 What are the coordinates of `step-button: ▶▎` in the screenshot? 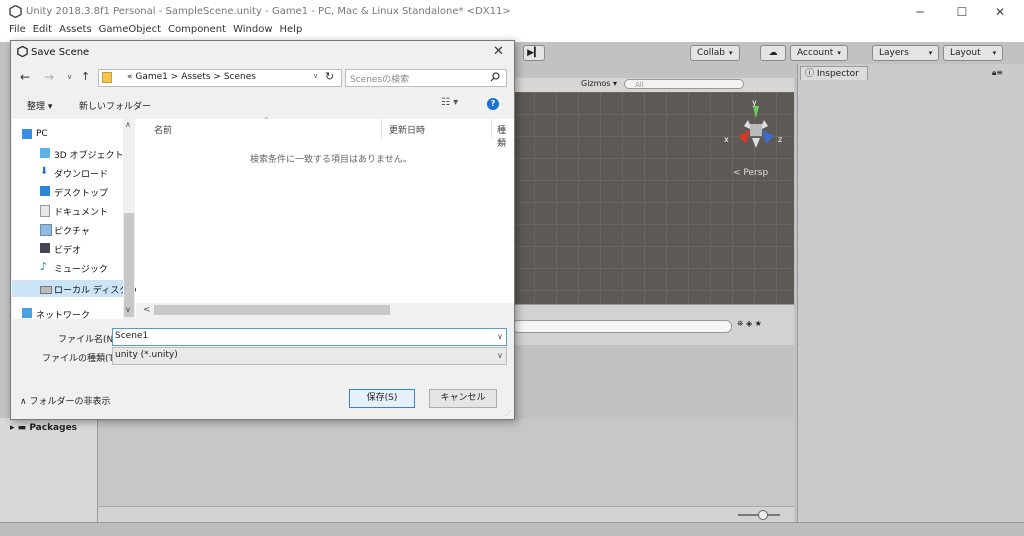 It's located at (534, 53).